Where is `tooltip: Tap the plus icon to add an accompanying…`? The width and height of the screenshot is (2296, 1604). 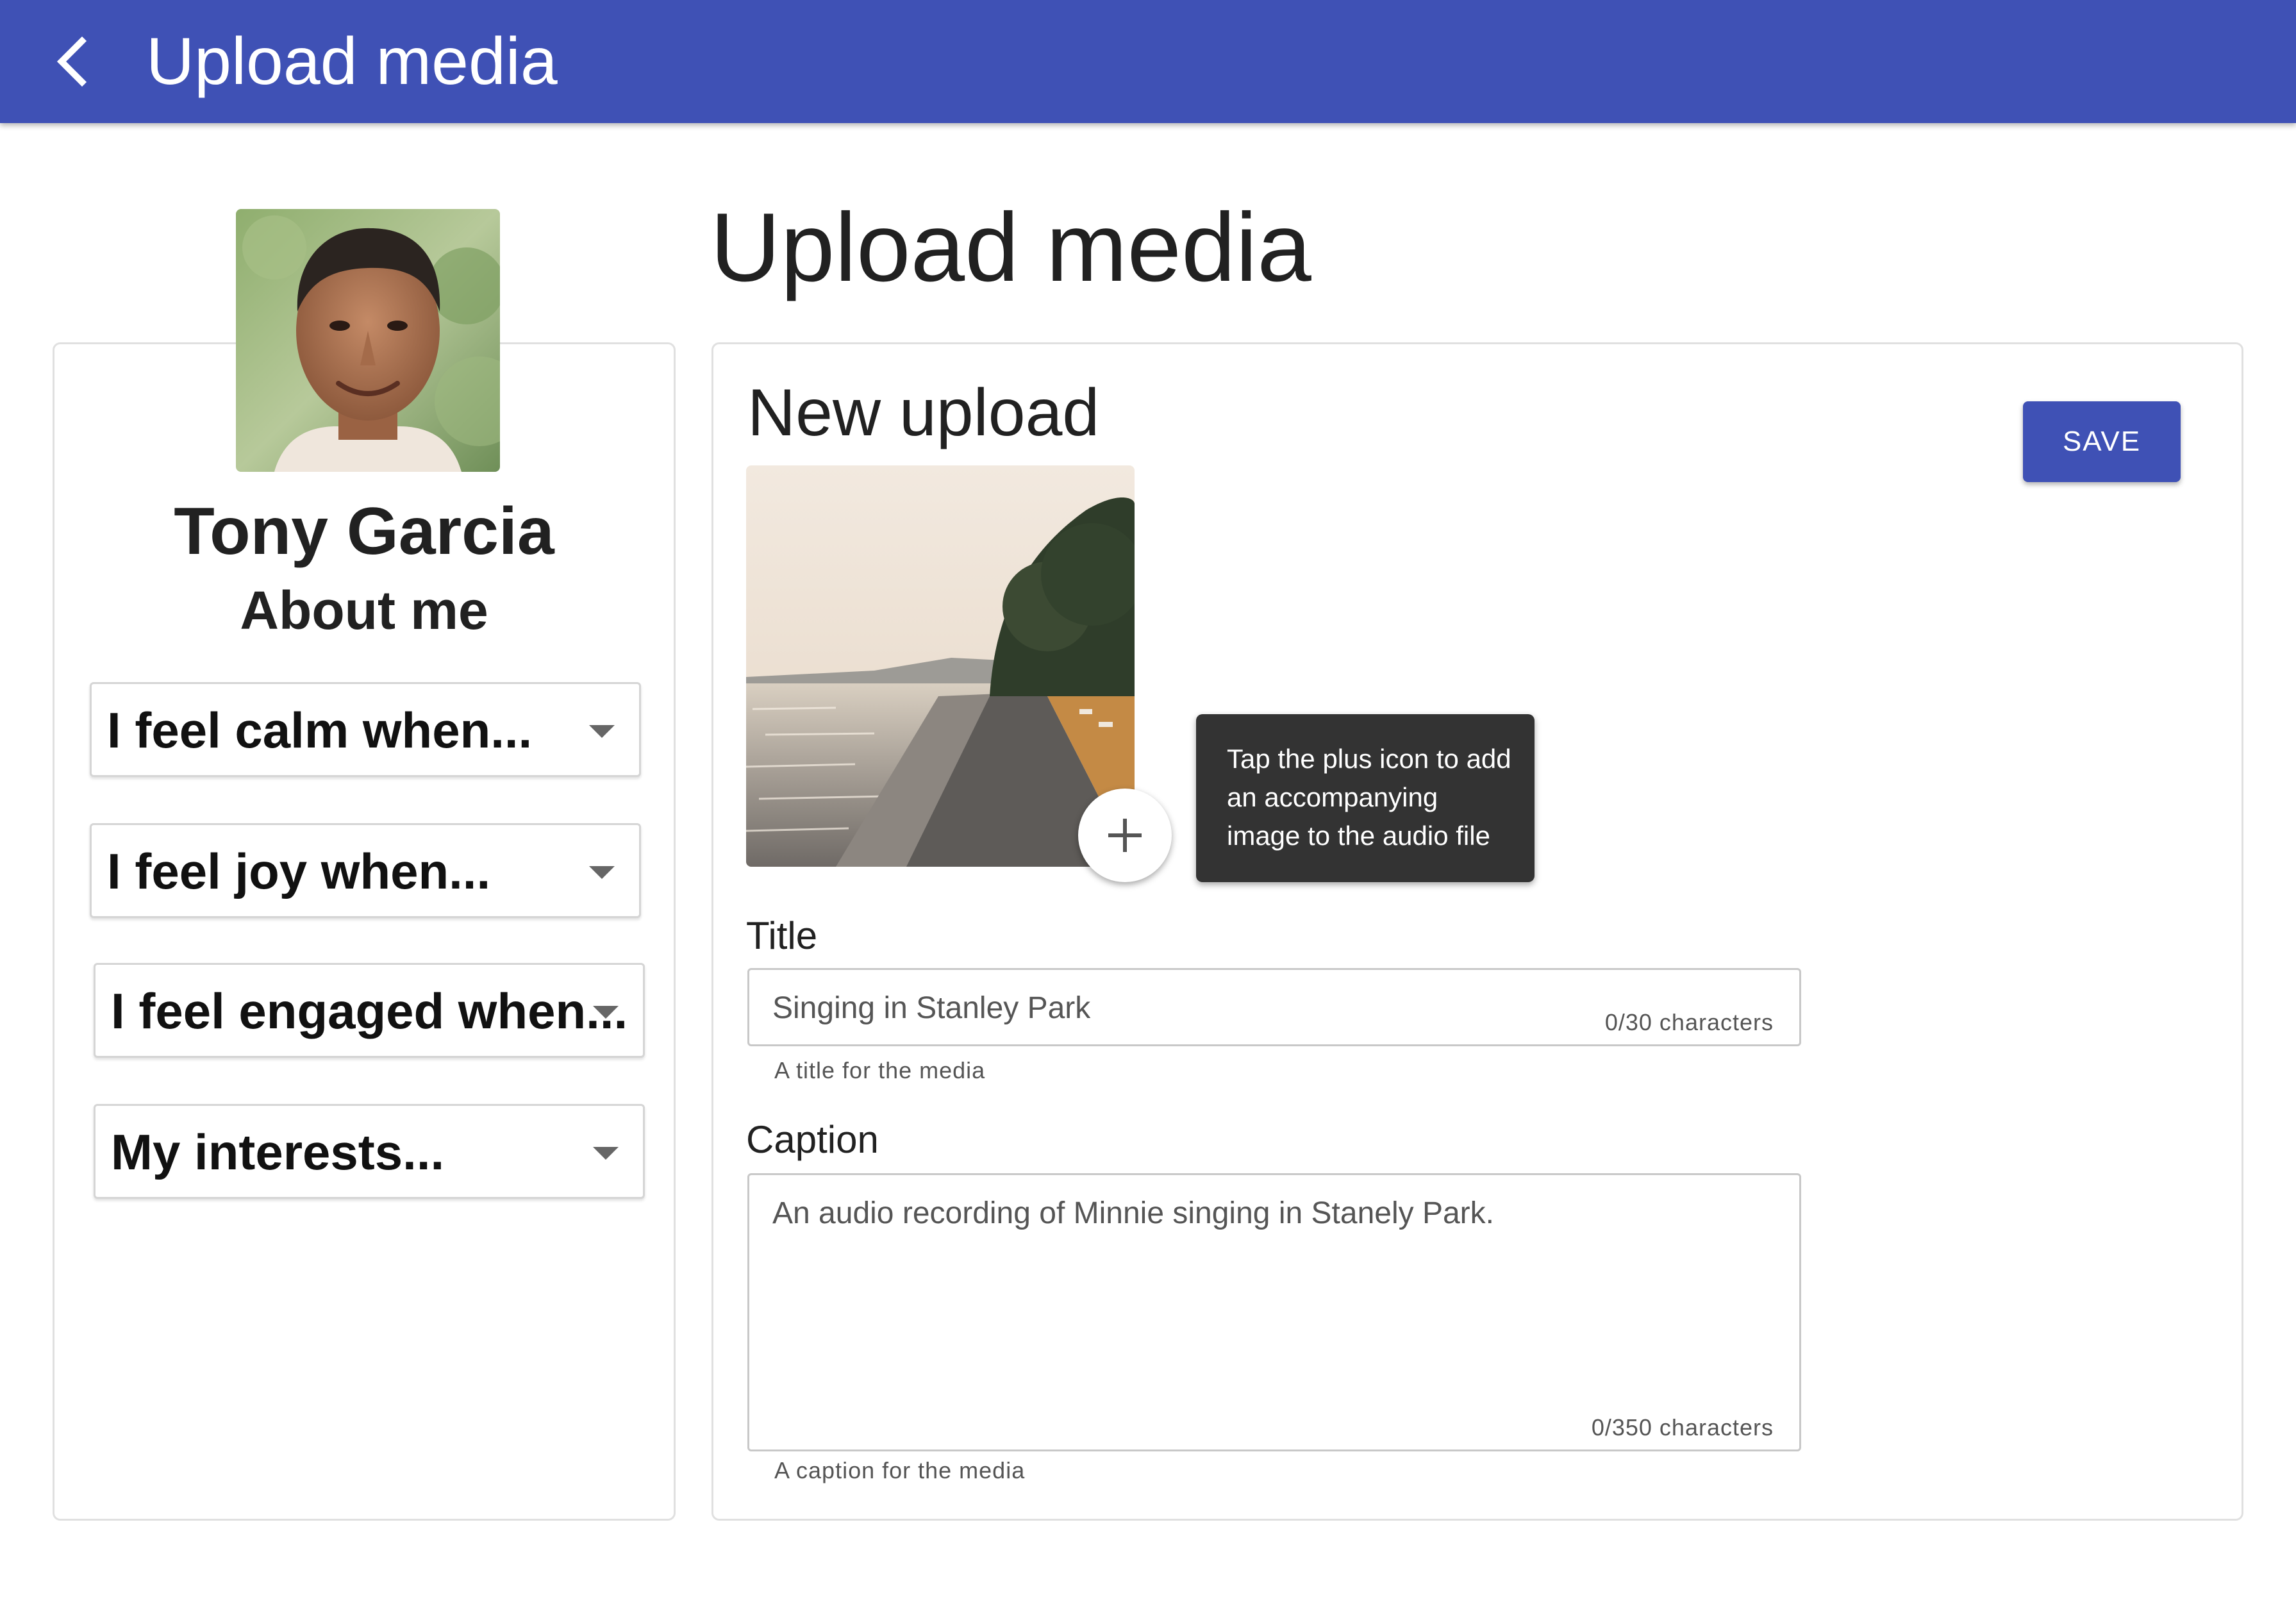 tooltip: Tap the plus icon to add an accompanying… is located at coordinates (1365, 798).